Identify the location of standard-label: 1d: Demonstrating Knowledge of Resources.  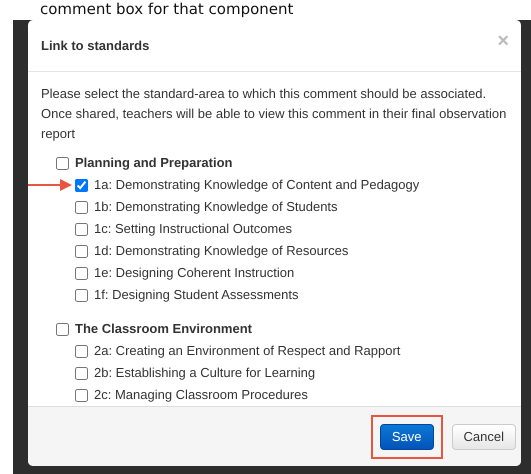
(221, 251).